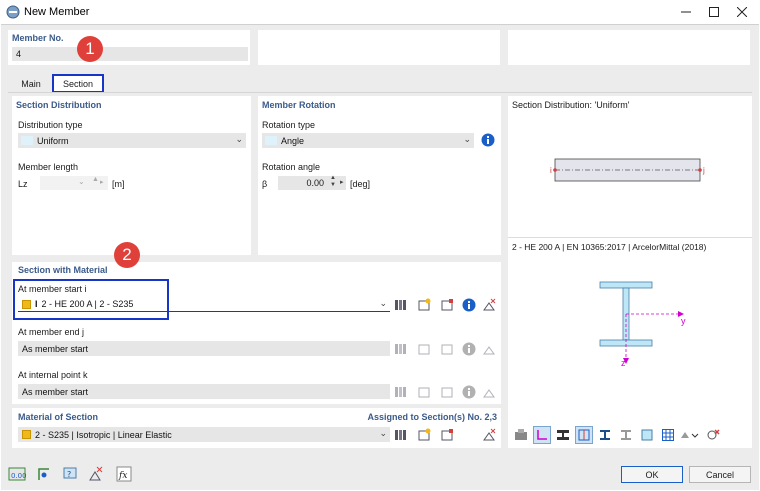  I want to click on member-rotation-heading: Member Rotation, so click(299, 105).